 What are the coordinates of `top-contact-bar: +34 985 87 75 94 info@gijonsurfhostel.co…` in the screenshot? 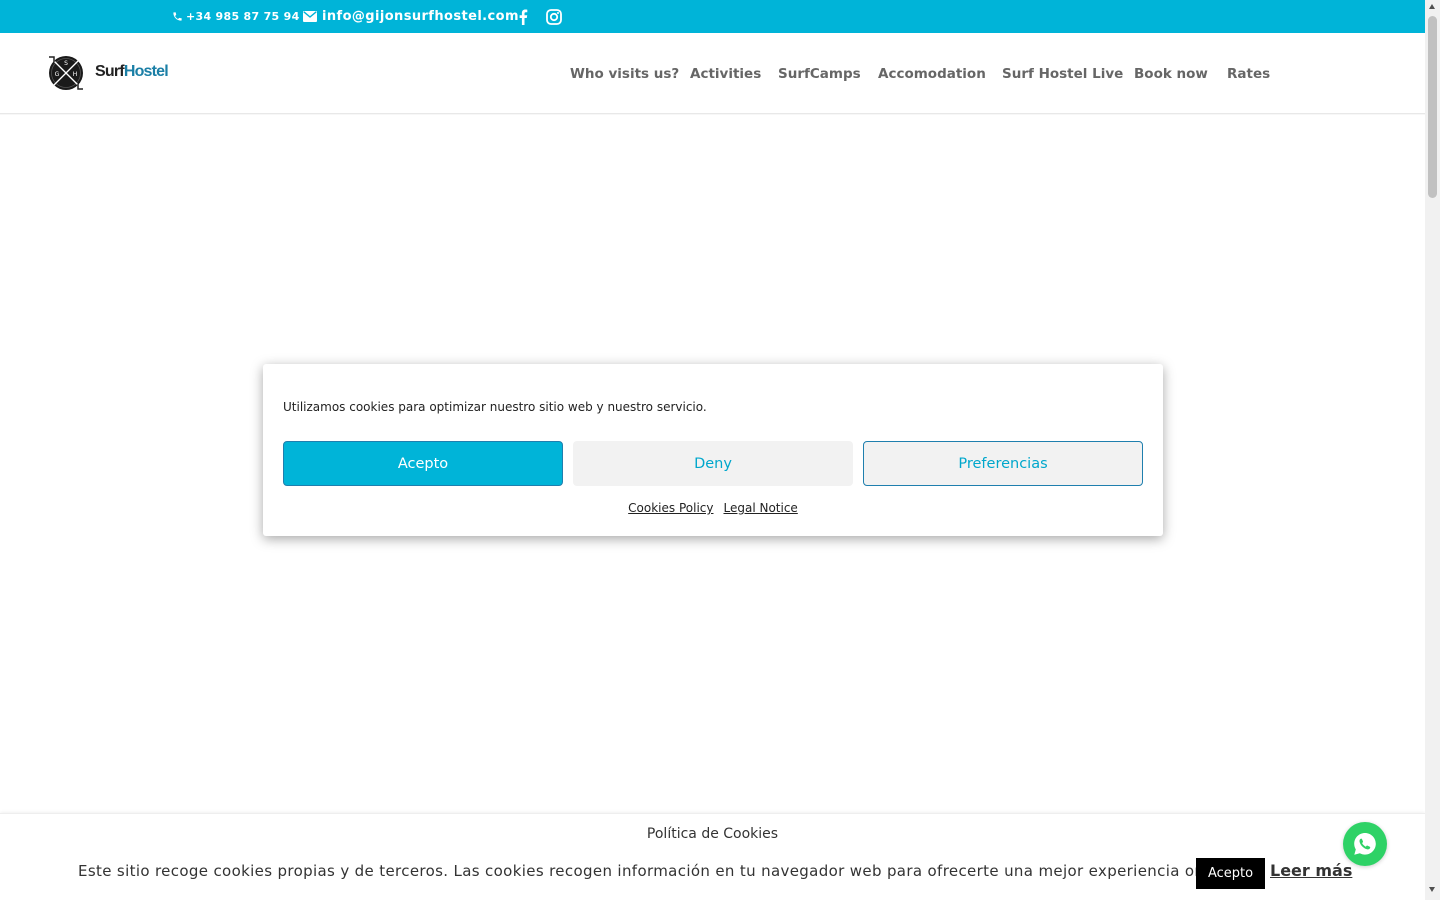 It's located at (712, 16).